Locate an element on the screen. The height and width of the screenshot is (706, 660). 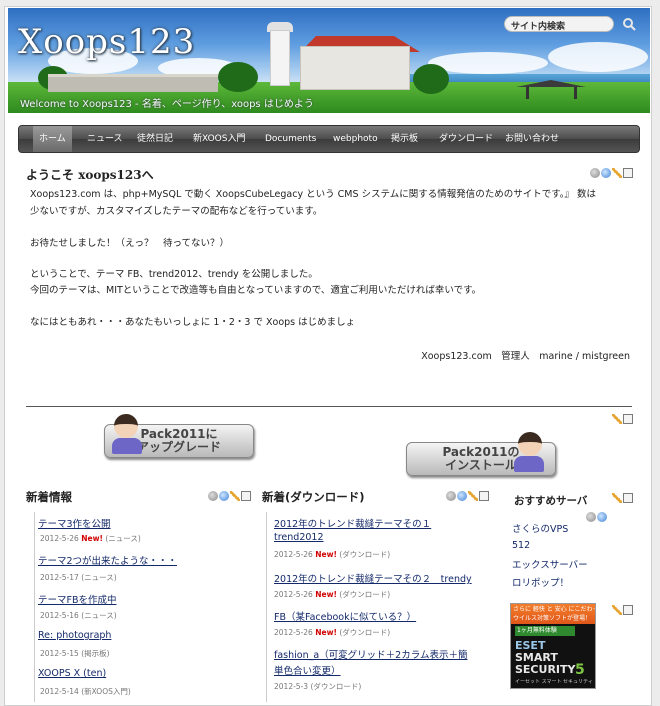
download-item-link: 単色合い変更） is located at coordinates (307, 670).